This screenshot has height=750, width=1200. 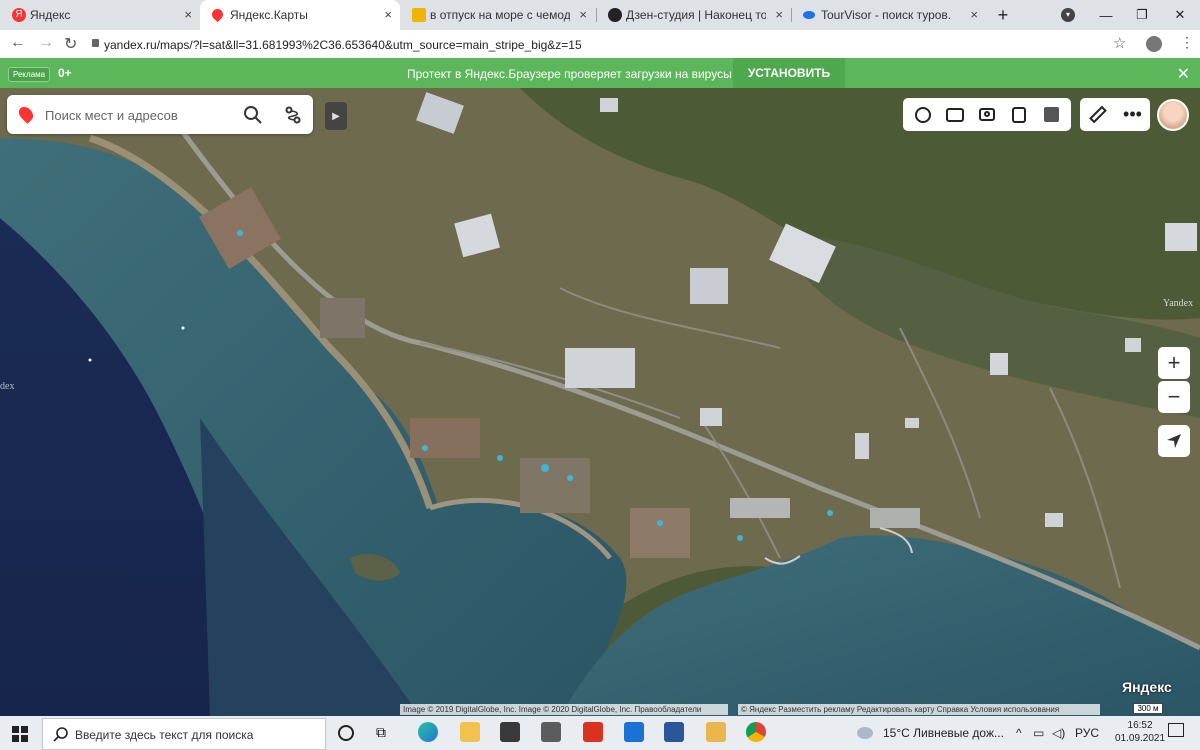 I want to click on tab-title: Дзен-студия | Наконец то мы з, so click(x=696, y=15).